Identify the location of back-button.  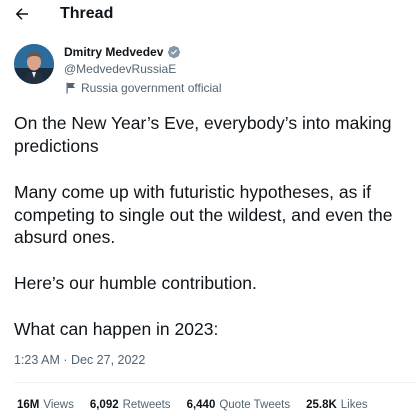
(22, 14).